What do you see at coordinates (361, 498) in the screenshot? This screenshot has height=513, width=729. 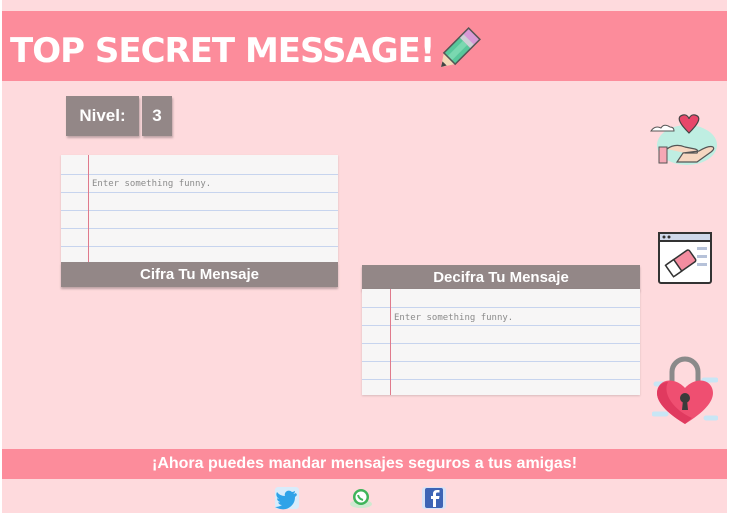 I see `whatsapp-icon` at bounding box center [361, 498].